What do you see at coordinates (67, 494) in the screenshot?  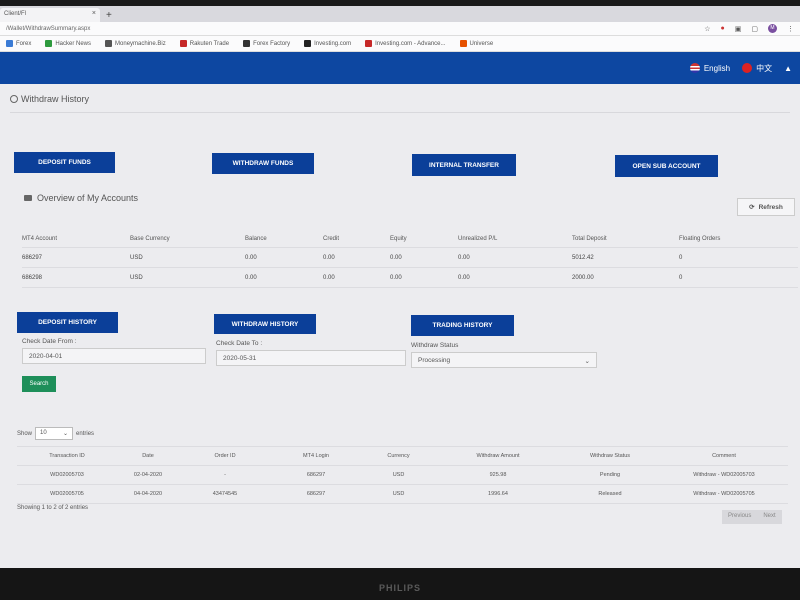 I see `table-cell: WD02005705` at bounding box center [67, 494].